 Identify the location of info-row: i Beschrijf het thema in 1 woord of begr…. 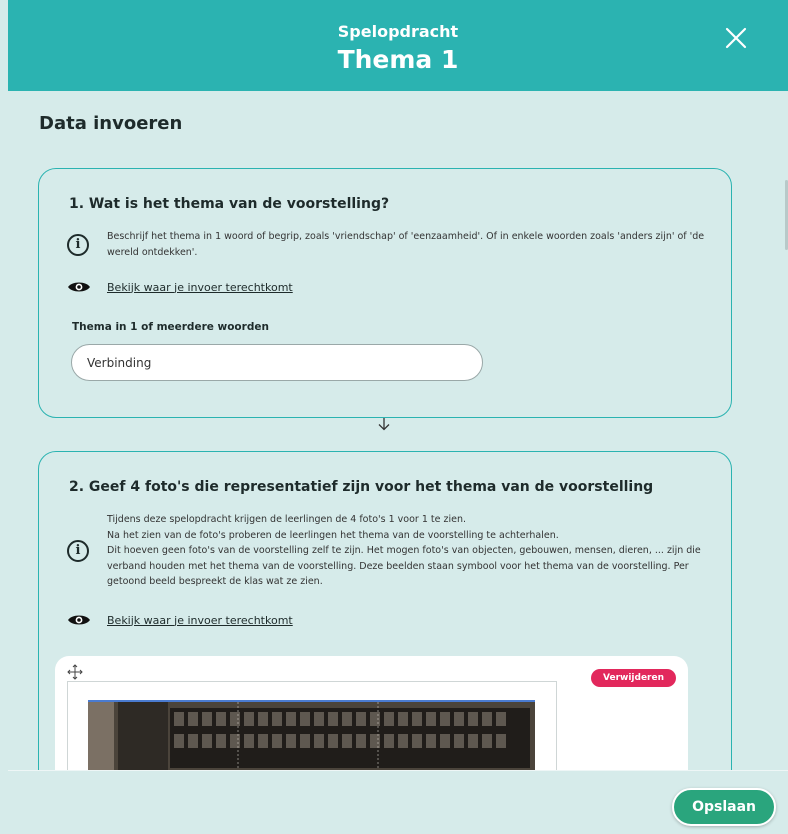
(387, 244).